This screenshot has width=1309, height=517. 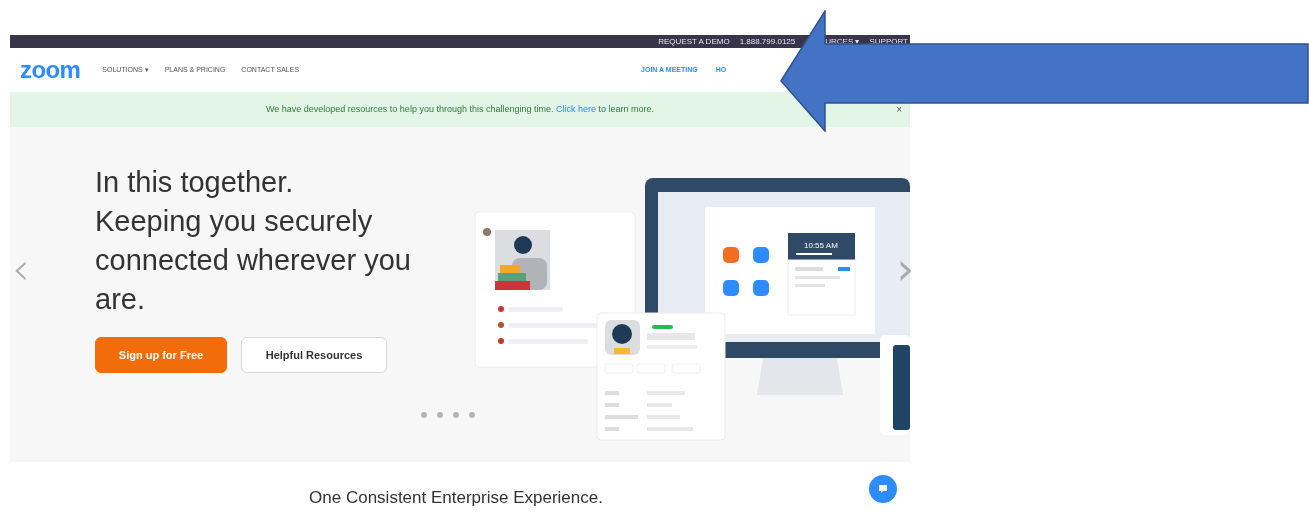 What do you see at coordinates (888, 41) in the screenshot?
I see `top-bar-link: SUPPORT` at bounding box center [888, 41].